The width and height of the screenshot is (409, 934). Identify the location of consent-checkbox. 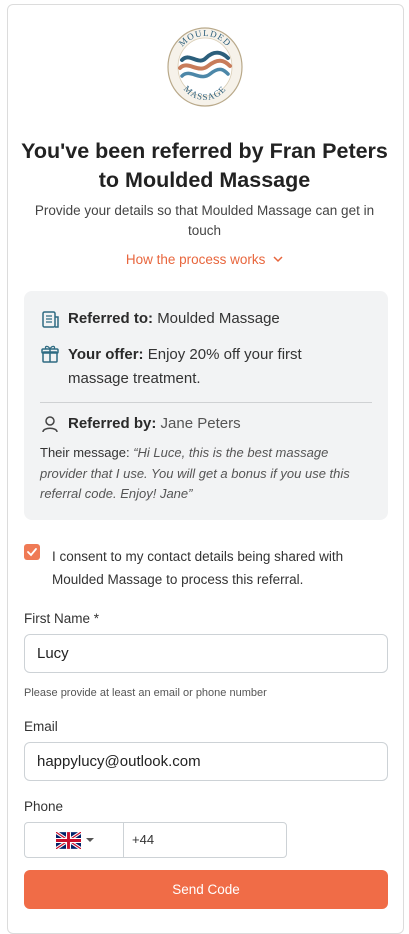
(32, 552).